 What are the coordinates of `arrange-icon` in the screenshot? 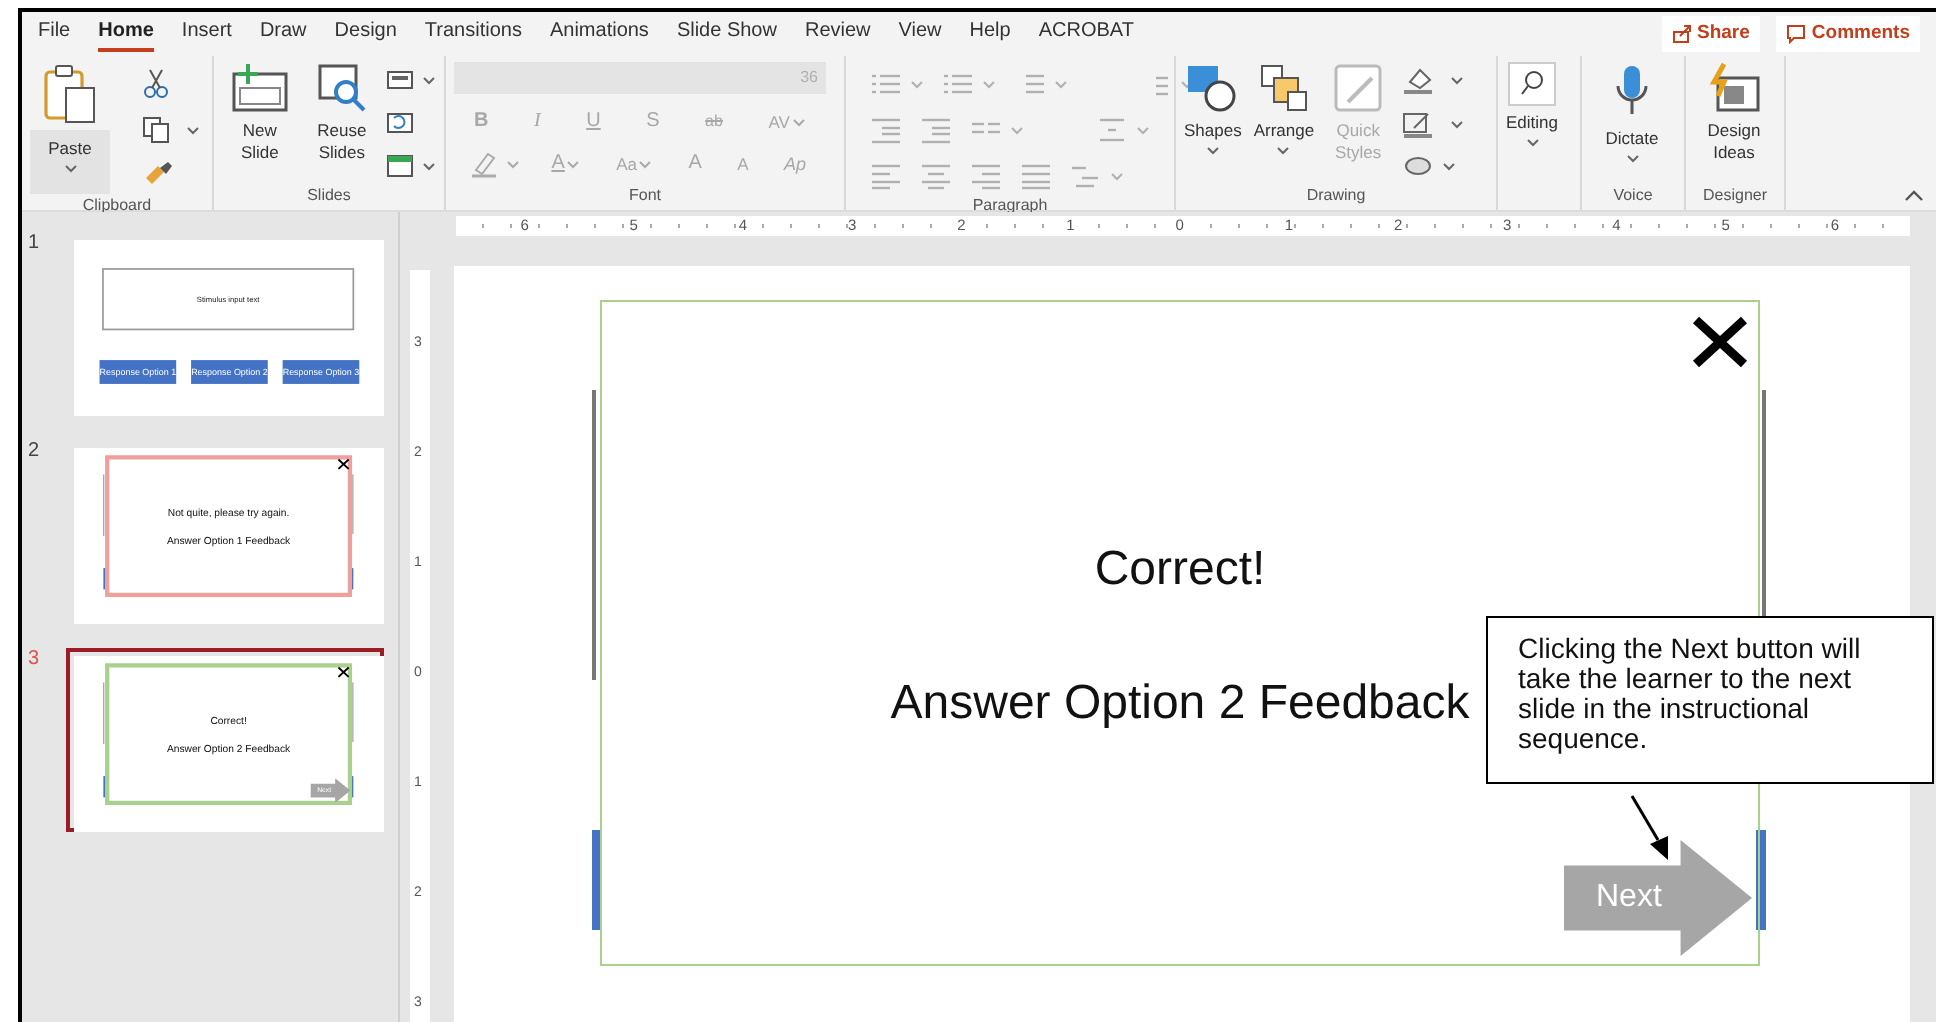 It's located at (1283, 88).